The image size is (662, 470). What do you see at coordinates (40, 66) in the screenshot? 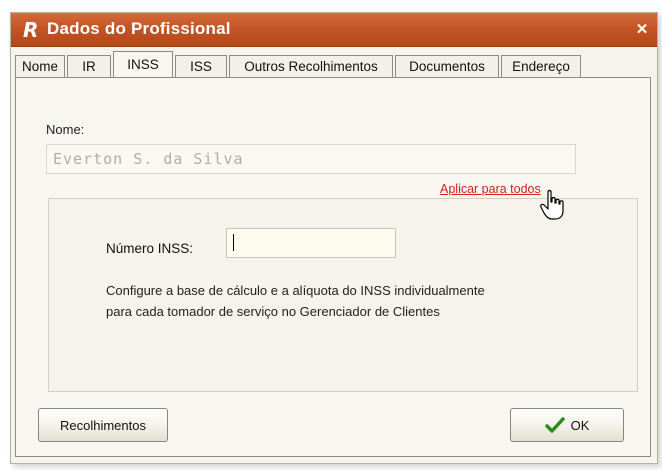
I see `tab-nome: Nome` at bounding box center [40, 66].